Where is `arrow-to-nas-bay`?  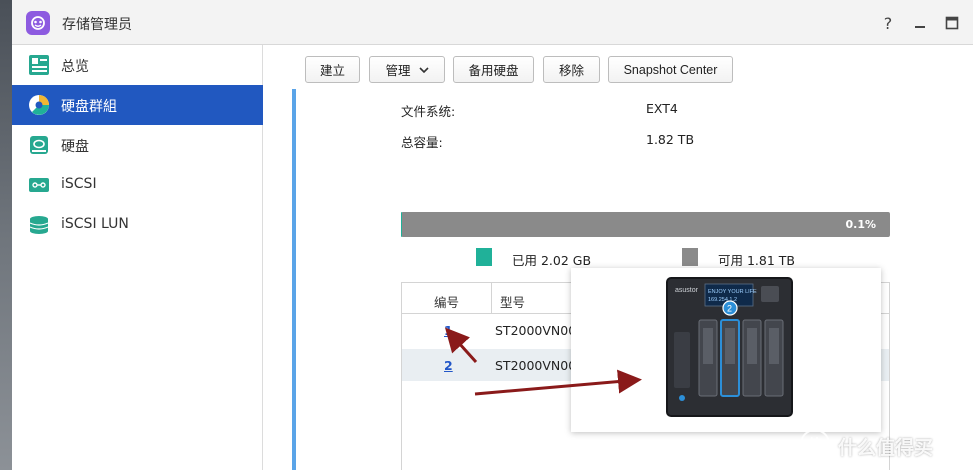
arrow-to-nas-bay is located at coordinates (558, 382).